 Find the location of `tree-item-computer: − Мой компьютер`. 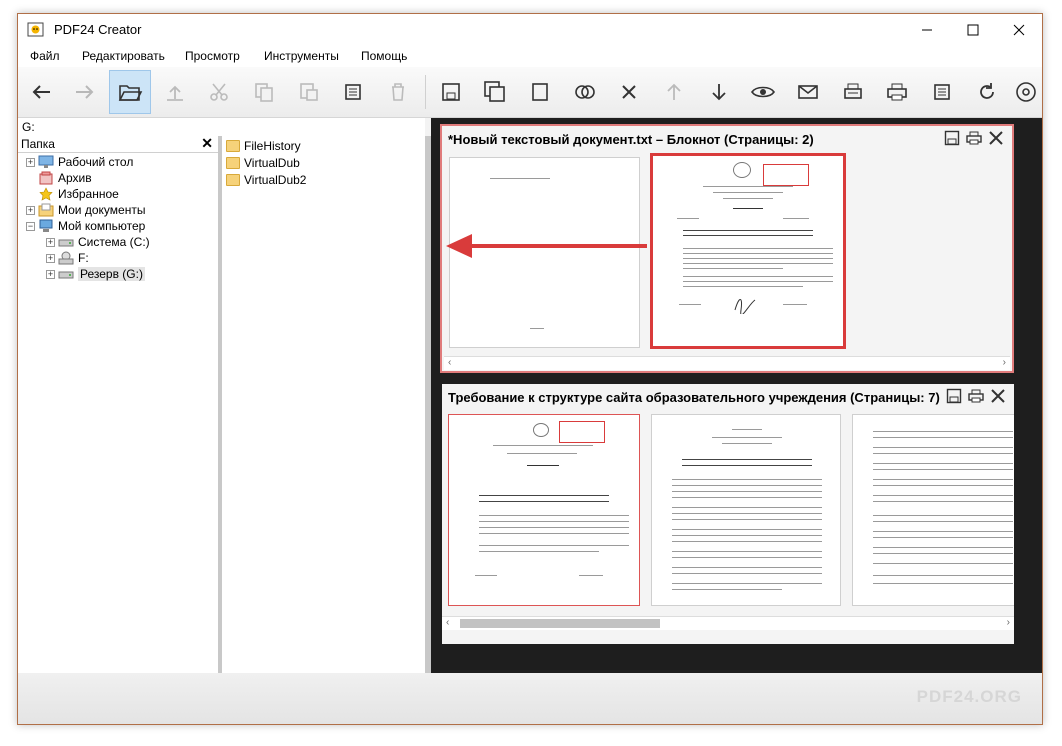

tree-item-computer: − Мой компьютер is located at coordinates (85, 226).